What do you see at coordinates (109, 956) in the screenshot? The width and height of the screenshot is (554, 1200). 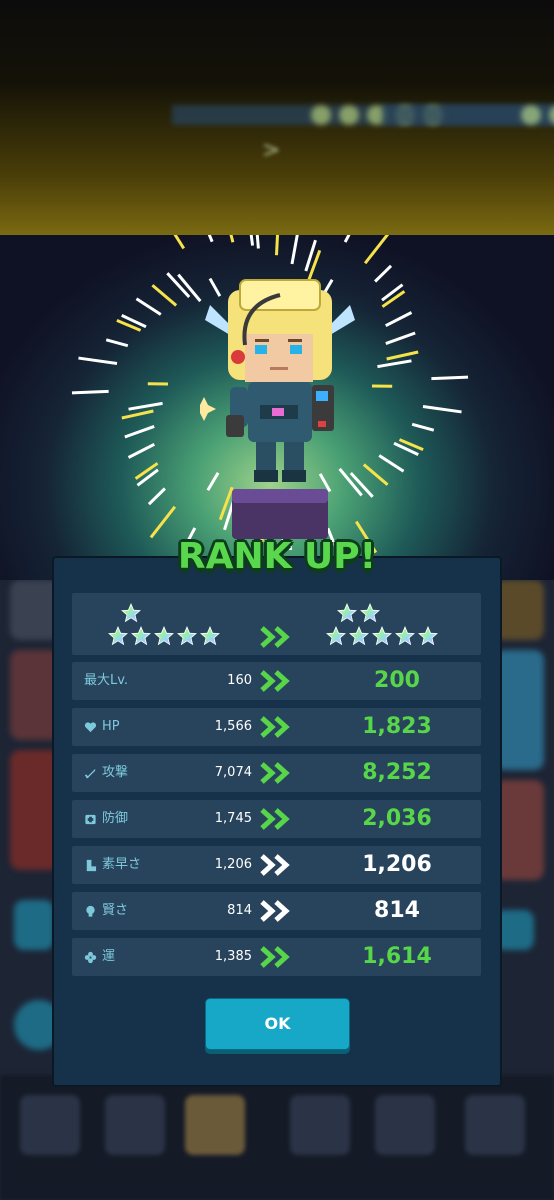 I see `stat-label-text: 運` at bounding box center [109, 956].